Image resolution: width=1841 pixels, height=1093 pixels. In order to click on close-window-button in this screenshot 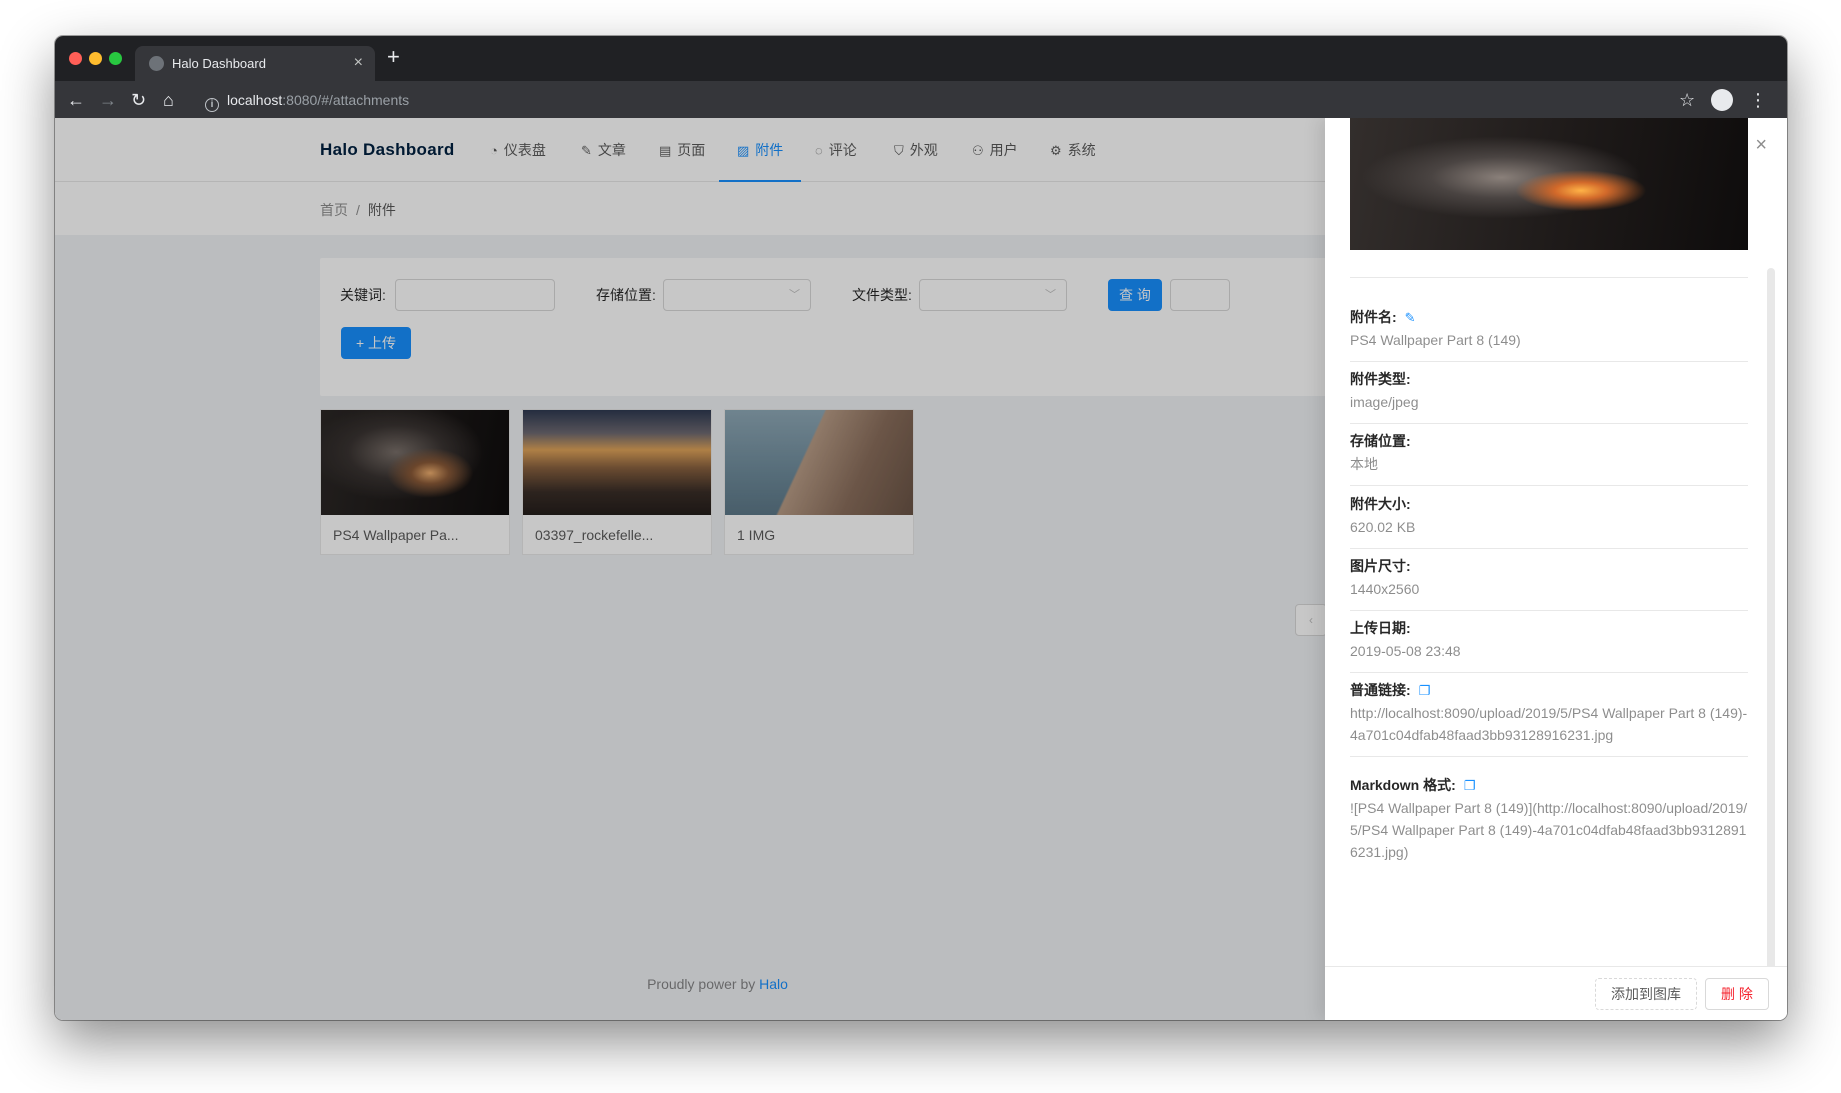, I will do `click(75, 58)`.